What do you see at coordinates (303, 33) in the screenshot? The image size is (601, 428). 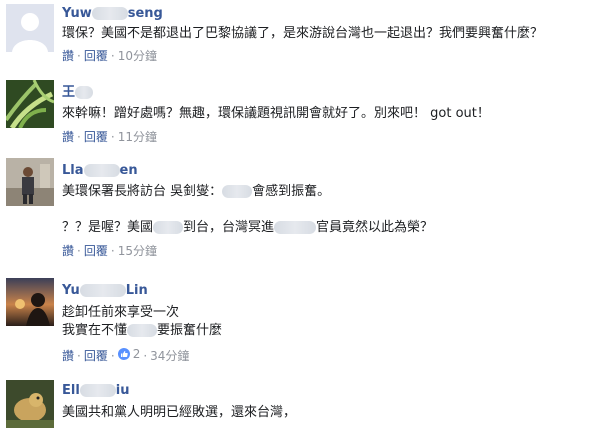 I see `comment-text: 環保？美國不是都退出了巴黎協議了，是來游說台灣也一起退出？我們要興奮什麼？` at bounding box center [303, 33].